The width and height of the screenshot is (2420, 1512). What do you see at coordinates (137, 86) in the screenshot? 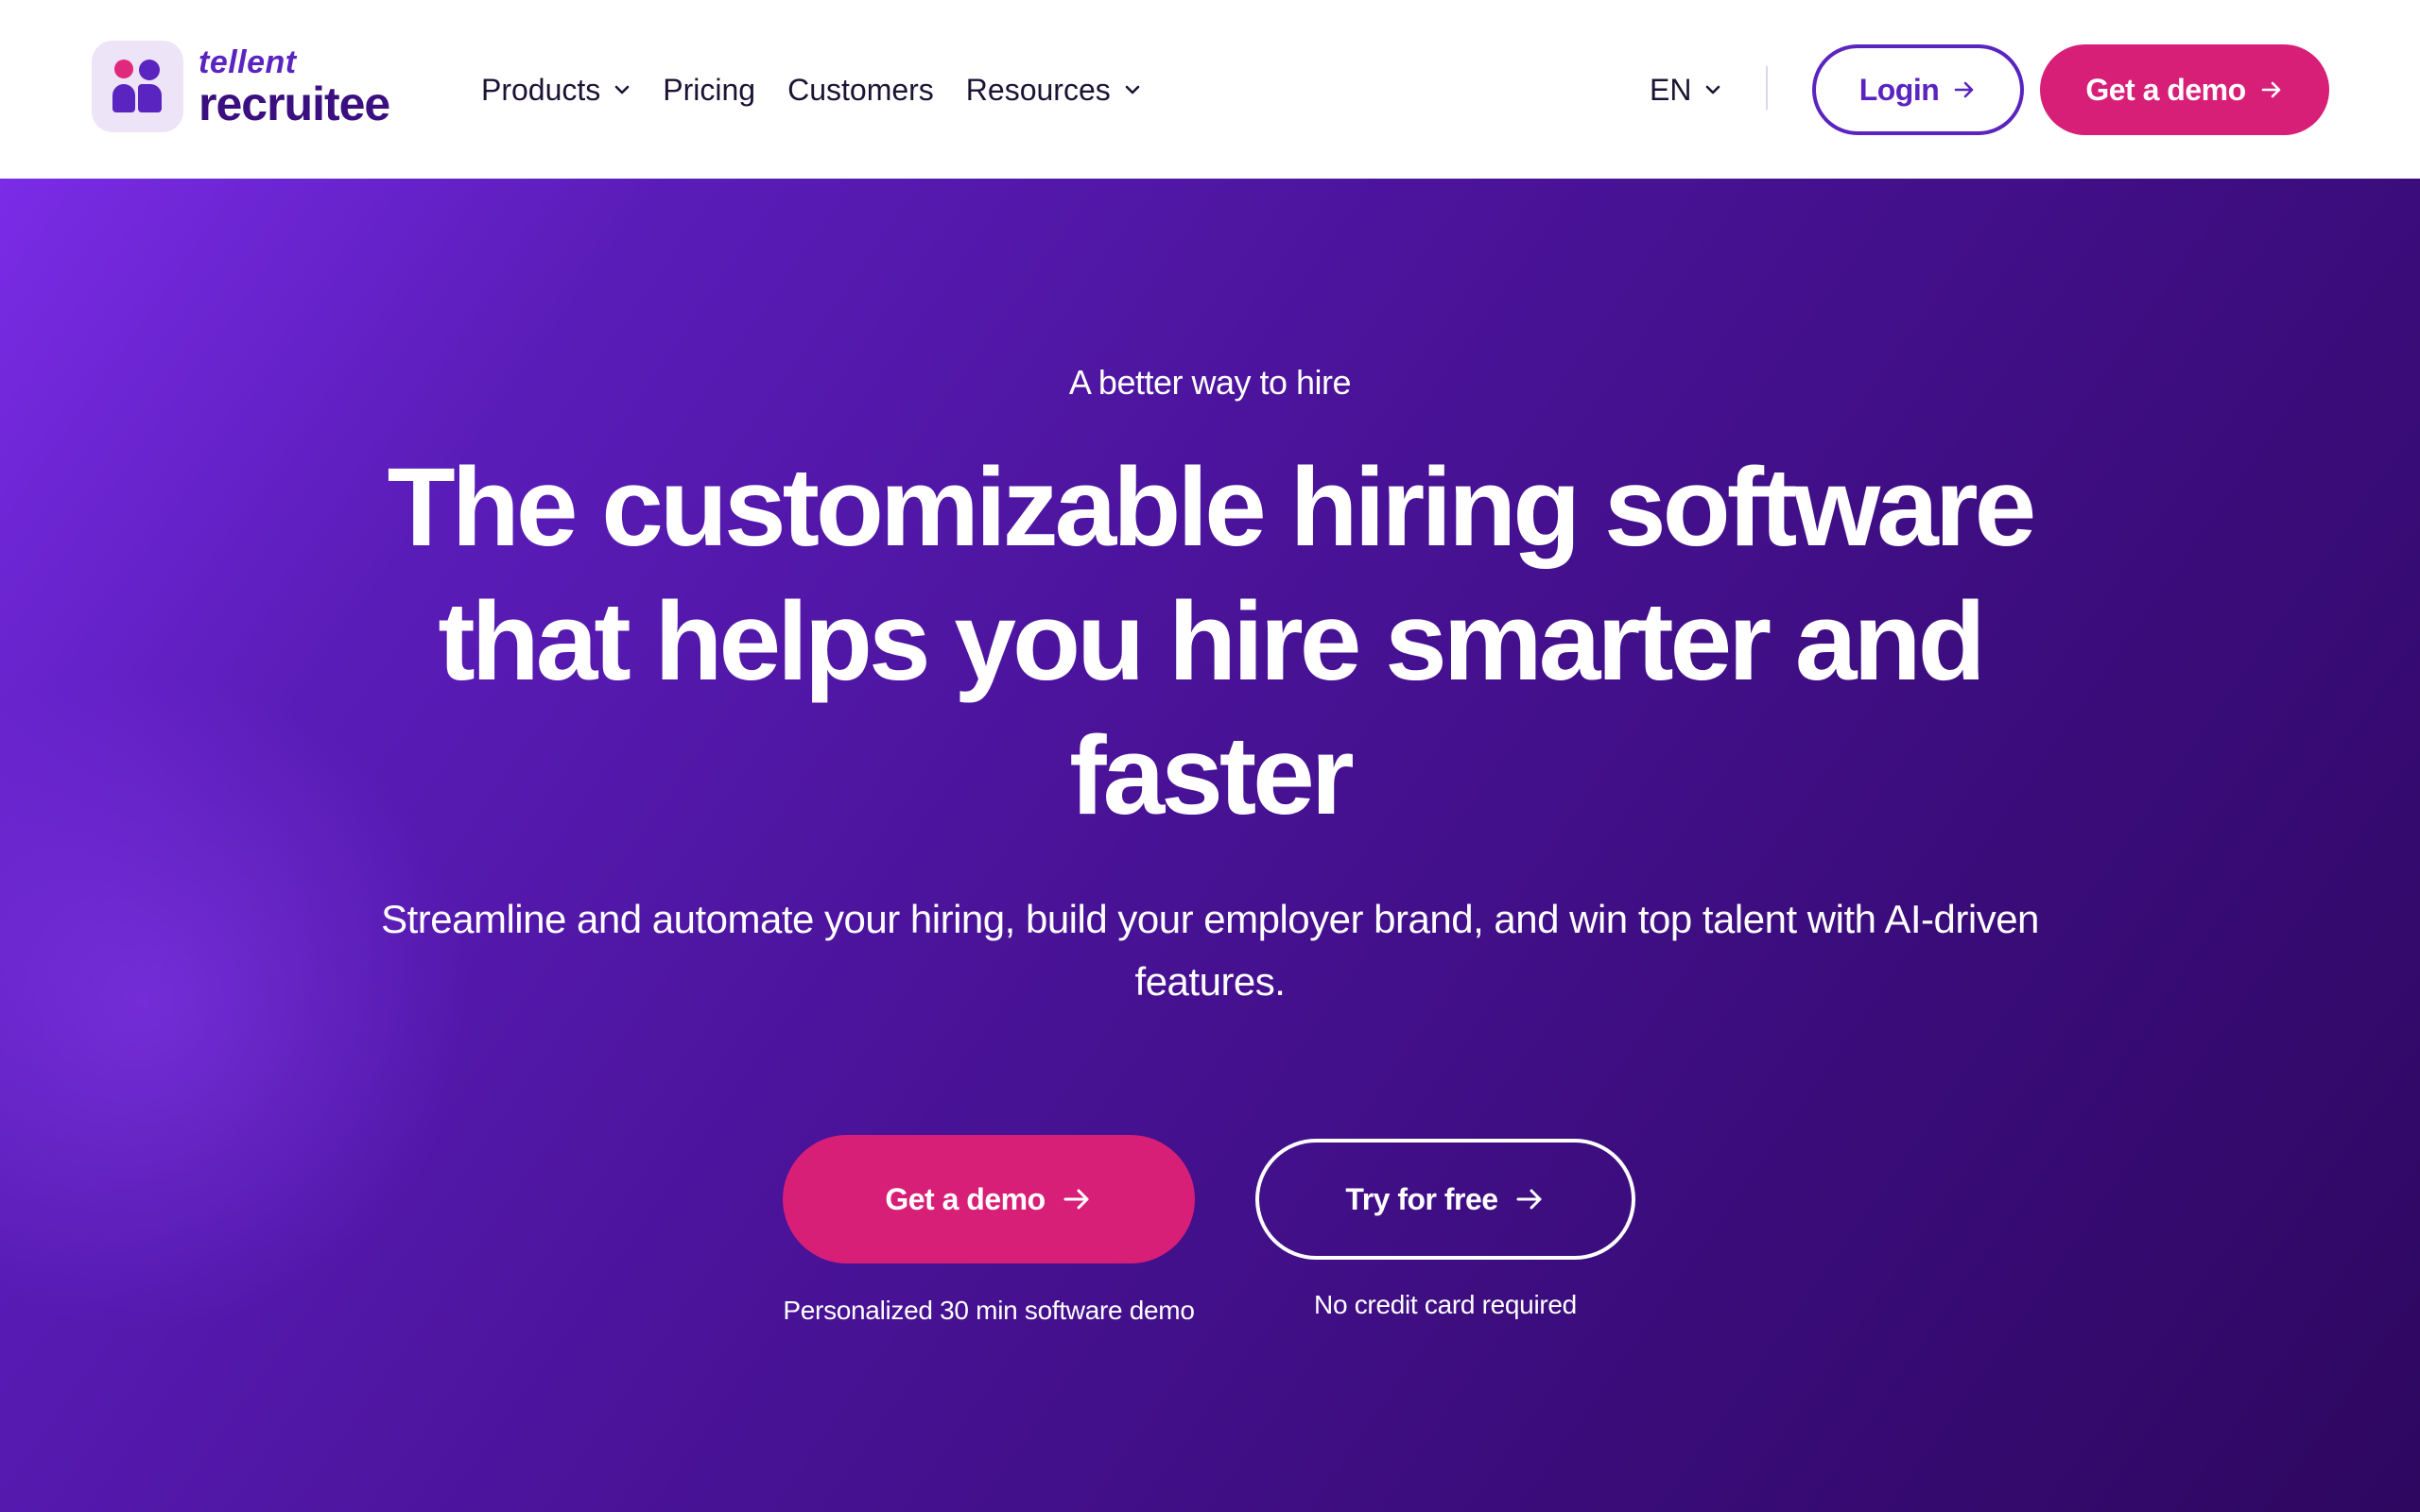
I see `logo-mark-icon` at bounding box center [137, 86].